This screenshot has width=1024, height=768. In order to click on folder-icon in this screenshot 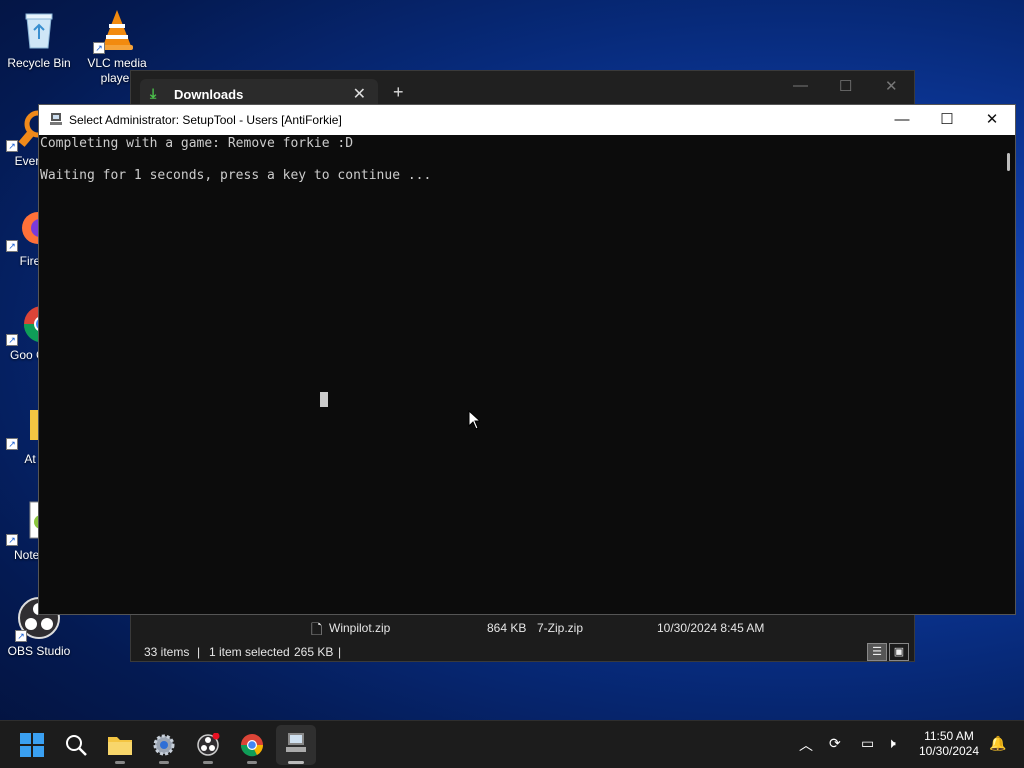, I will do `click(120, 746)`.